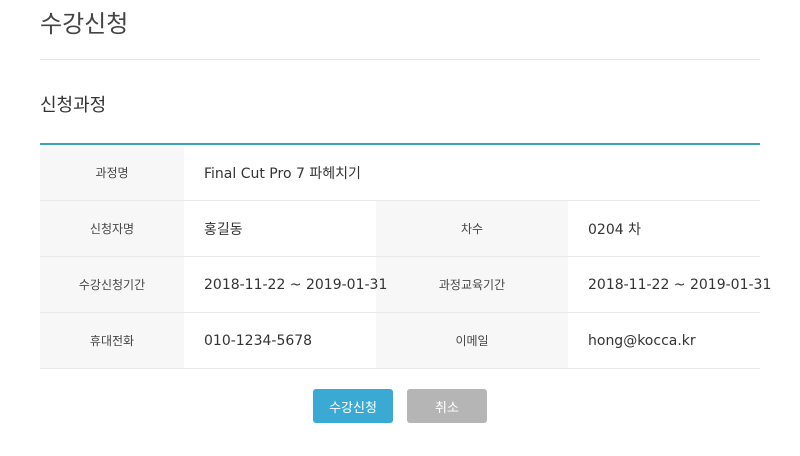  I want to click on section-title: 신청과정, so click(73, 105).